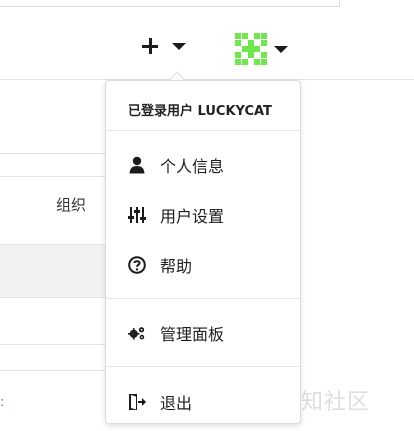 The height and width of the screenshot is (431, 414). I want to click on menu-item-admin-panel: 管理面板, so click(203, 333).